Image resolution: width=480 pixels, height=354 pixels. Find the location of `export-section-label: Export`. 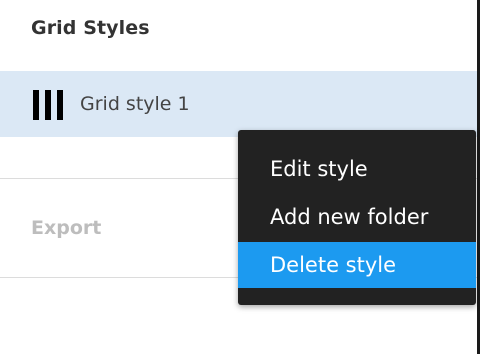

export-section-label: Export is located at coordinates (66, 228).